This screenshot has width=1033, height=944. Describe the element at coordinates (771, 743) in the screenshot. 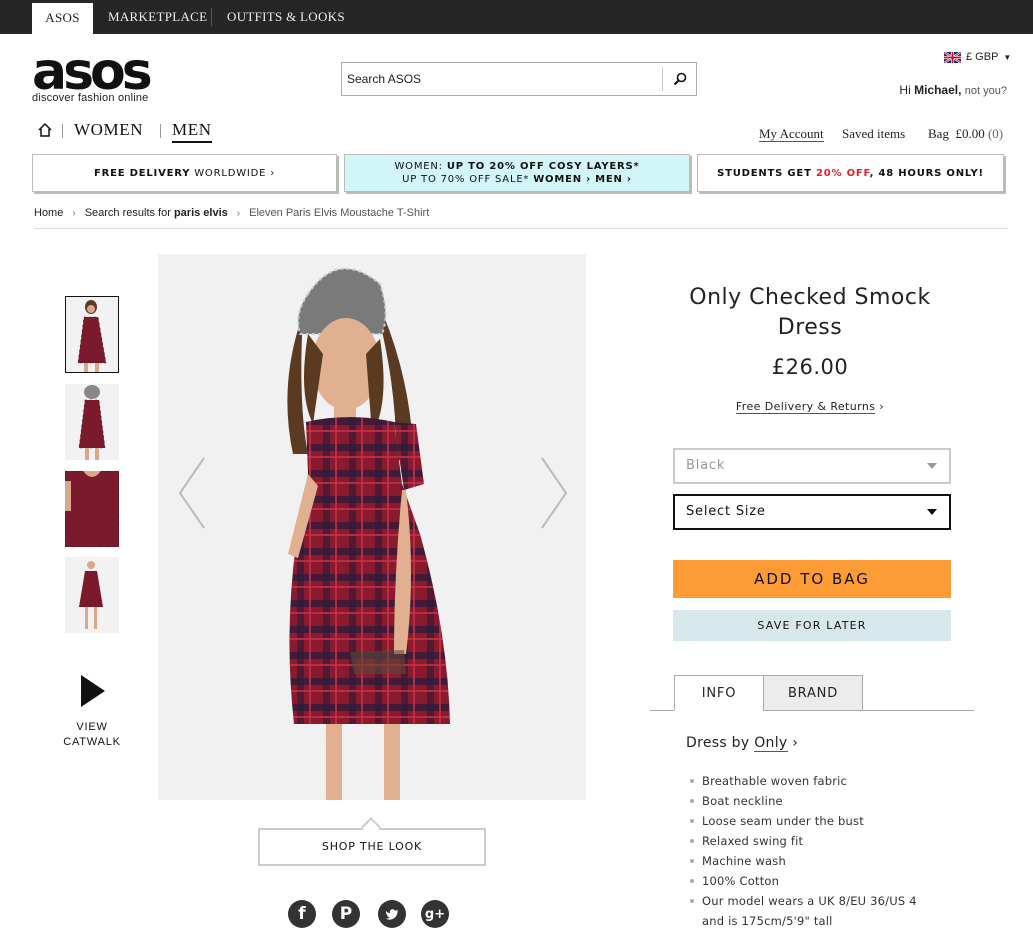

I see `brand-link: Only` at that location.